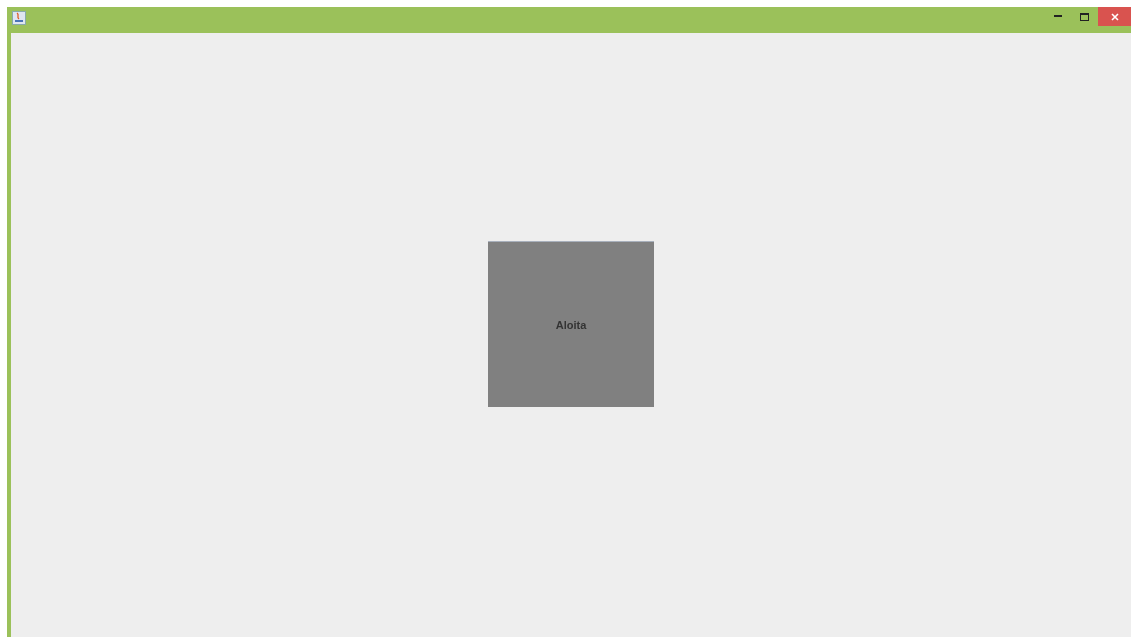 The height and width of the screenshot is (637, 1131). What do you see at coordinates (1084, 16) in the screenshot?
I see `maximize-icon` at bounding box center [1084, 16].